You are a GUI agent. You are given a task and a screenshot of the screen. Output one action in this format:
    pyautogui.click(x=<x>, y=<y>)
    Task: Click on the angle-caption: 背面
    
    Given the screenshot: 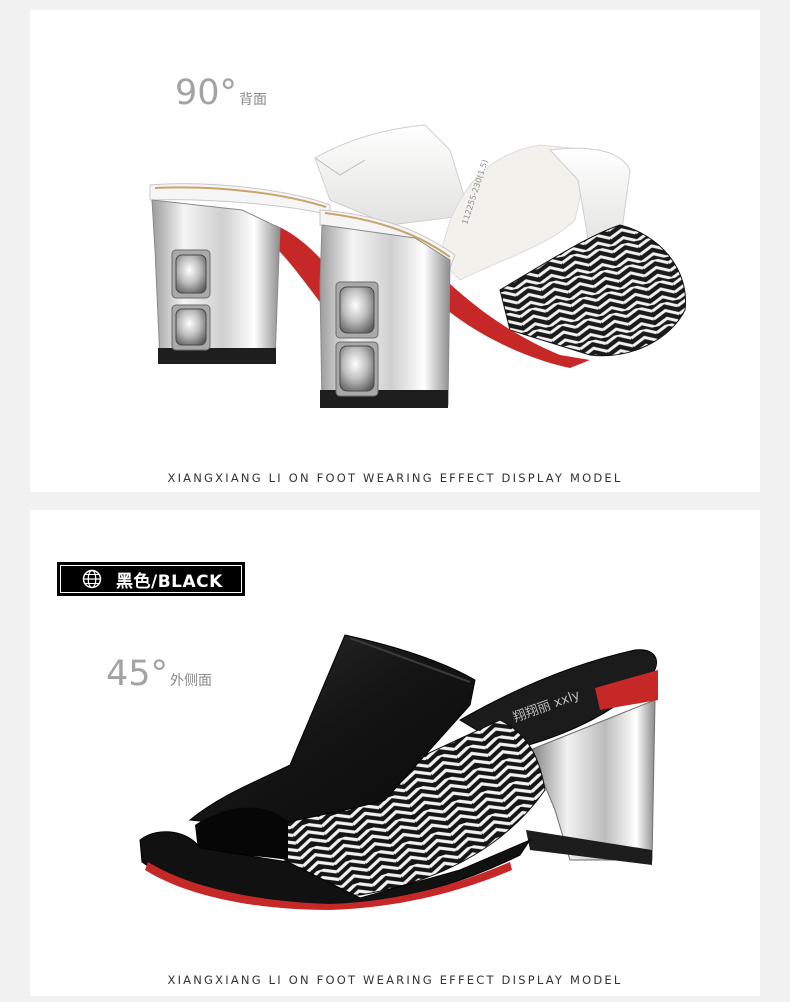 What is the action you would take?
    pyautogui.click(x=253, y=100)
    